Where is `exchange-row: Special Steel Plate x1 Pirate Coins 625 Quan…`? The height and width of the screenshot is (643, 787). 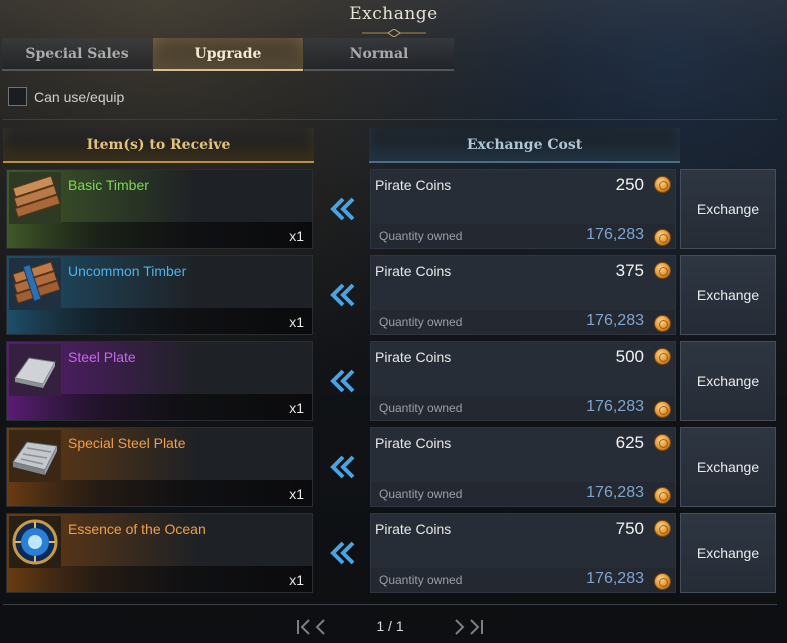 exchange-row: Special Steel Plate x1 Pirate Coins 625 Quan… is located at coordinates (393, 467).